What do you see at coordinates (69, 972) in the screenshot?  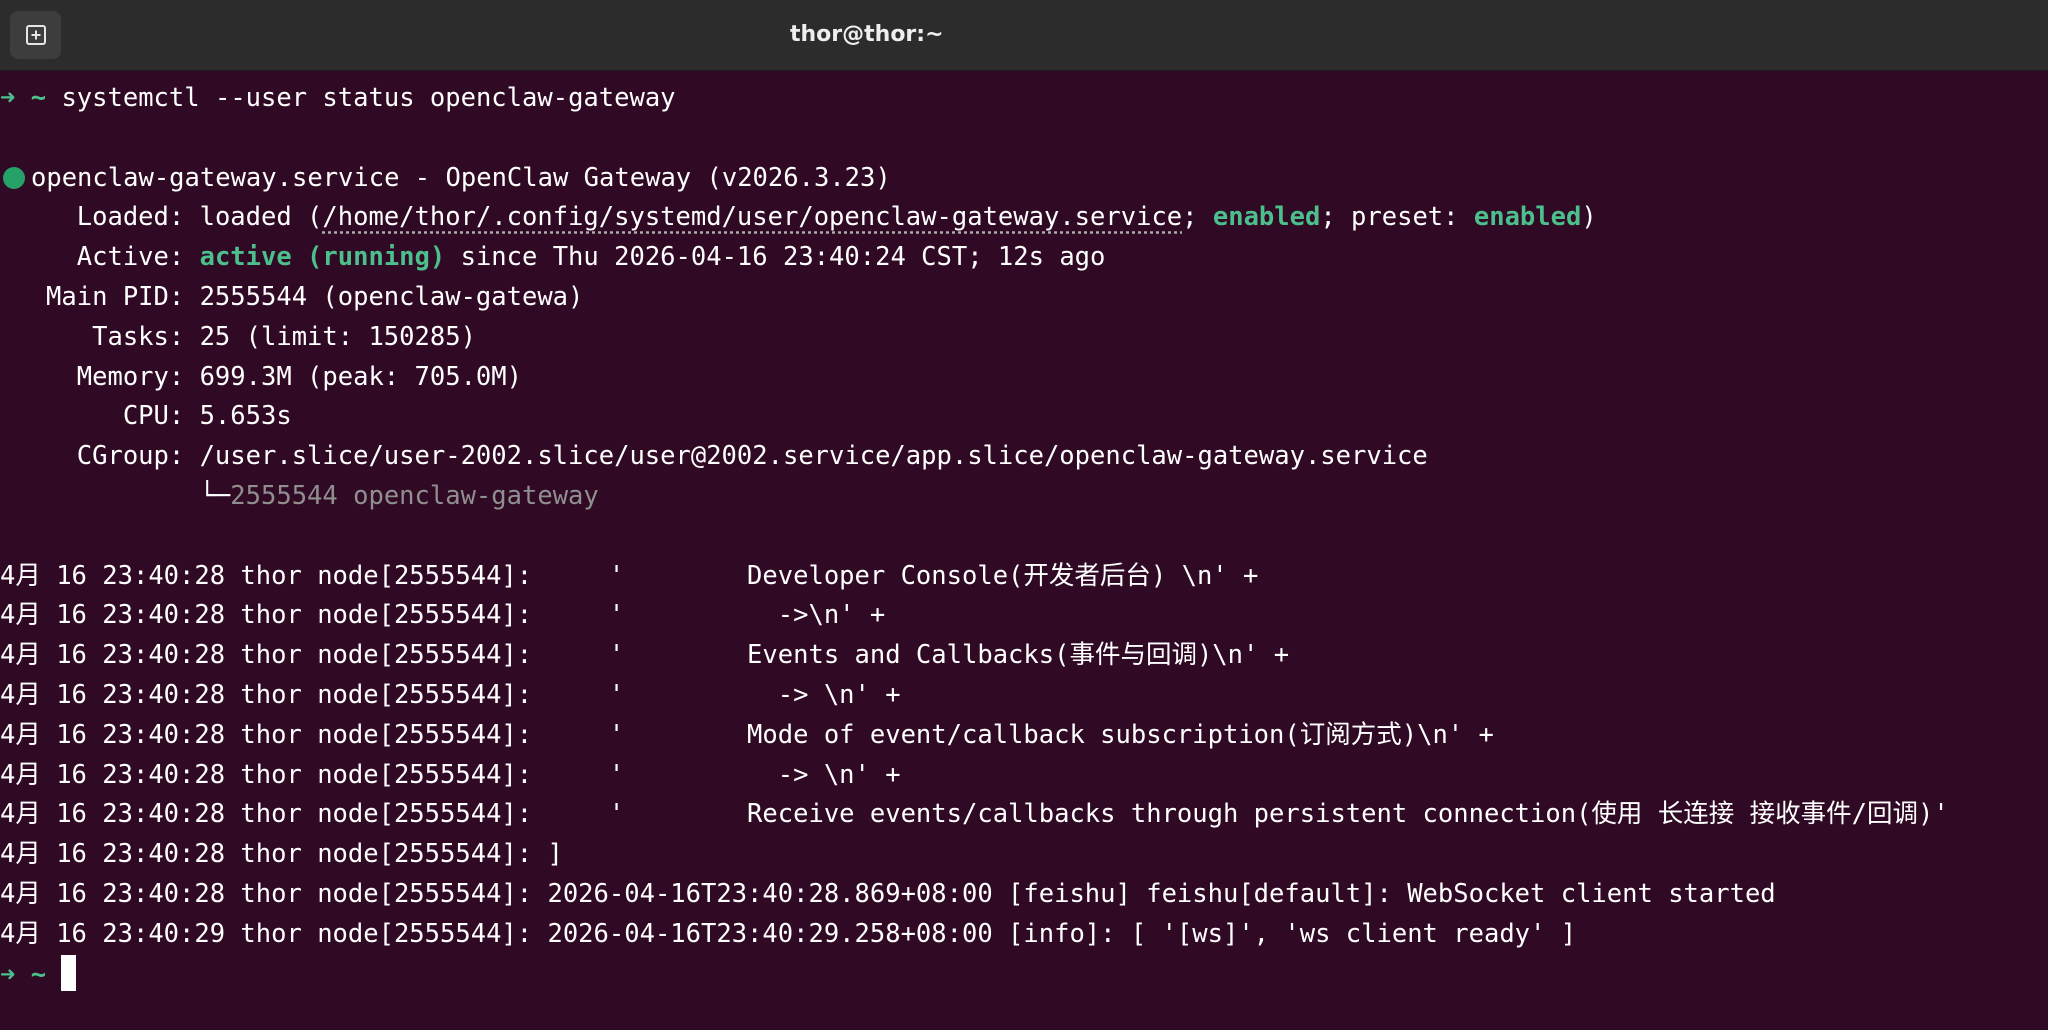 I see `text-cursor` at bounding box center [69, 972].